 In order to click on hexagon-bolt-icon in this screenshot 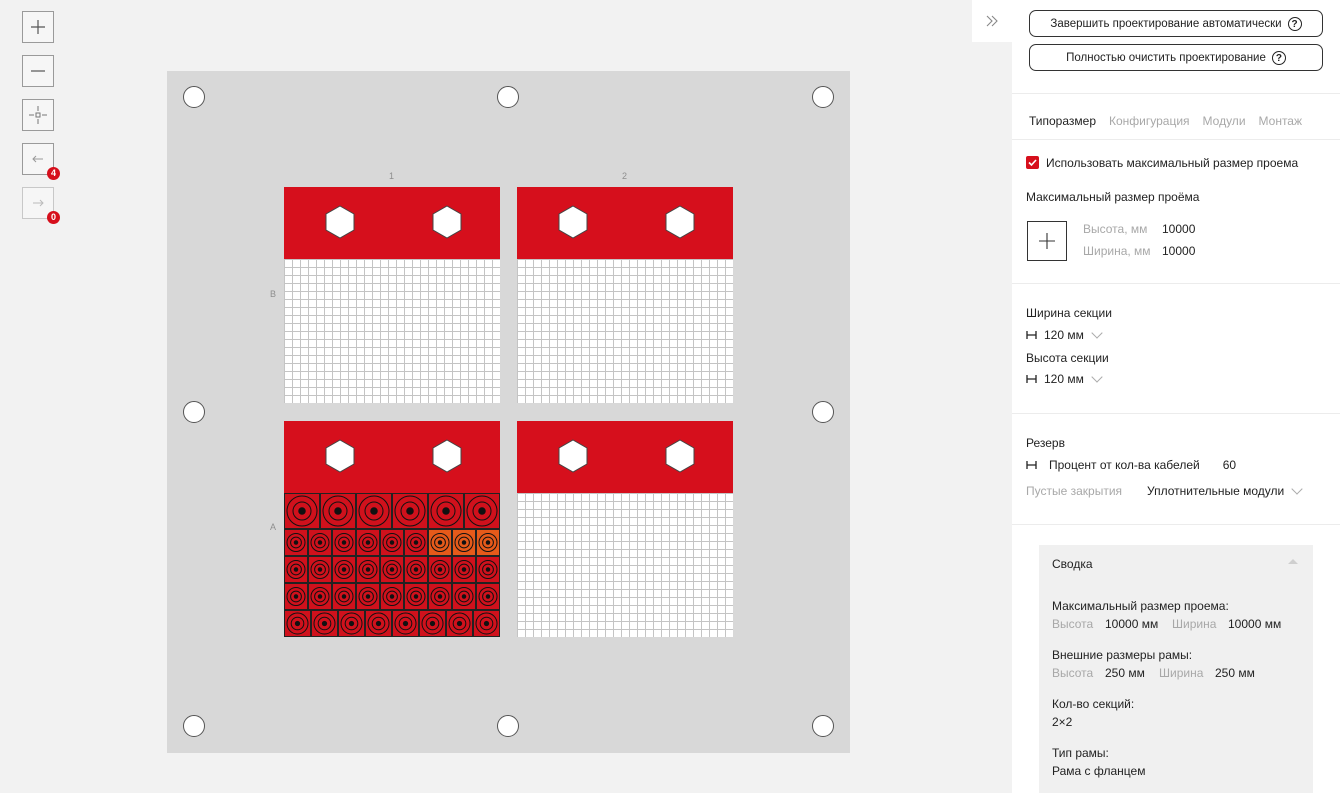, I will do `click(573, 222)`.